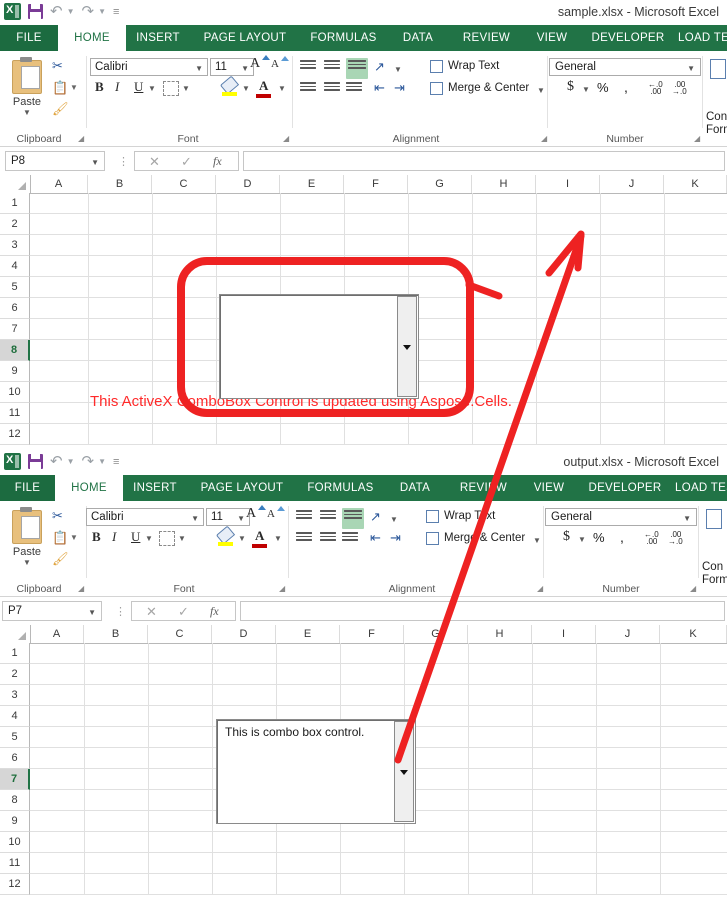 This screenshot has height=899, width=727. I want to click on column-header-k: K, so click(693, 634).